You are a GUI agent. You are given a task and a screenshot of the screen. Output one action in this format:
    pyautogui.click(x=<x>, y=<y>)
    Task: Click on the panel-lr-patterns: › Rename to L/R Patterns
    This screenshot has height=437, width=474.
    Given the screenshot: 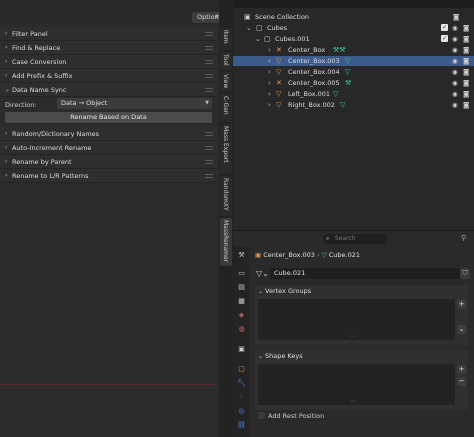 What is the action you would take?
    pyautogui.click(x=109, y=176)
    